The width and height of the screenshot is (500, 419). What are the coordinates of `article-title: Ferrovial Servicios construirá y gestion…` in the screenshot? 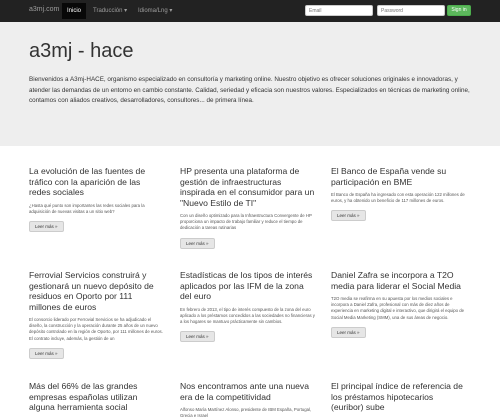 It's located at (96, 291).